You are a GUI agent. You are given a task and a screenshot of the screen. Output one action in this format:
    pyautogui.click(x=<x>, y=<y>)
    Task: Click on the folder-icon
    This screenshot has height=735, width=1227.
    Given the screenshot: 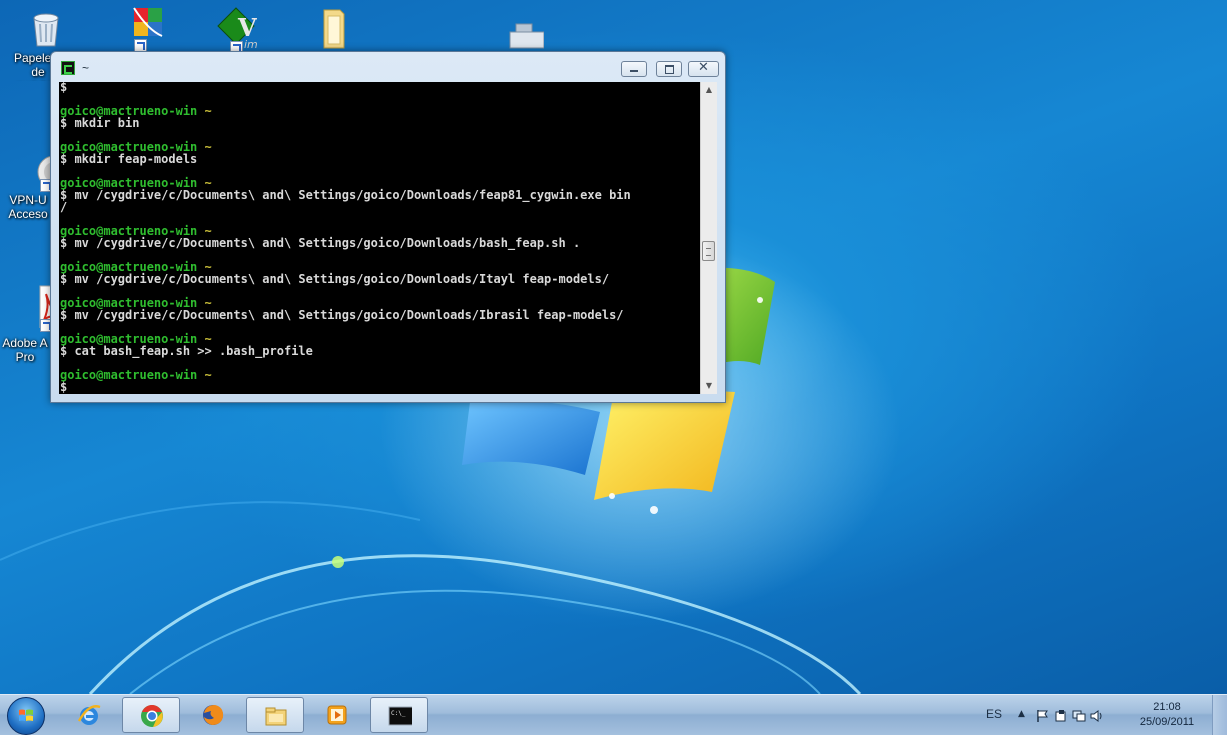 What is the action you would take?
    pyautogui.click(x=330, y=27)
    